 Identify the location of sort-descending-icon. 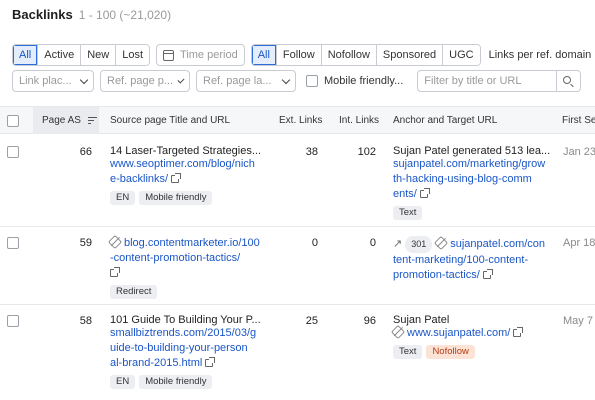
(92, 120).